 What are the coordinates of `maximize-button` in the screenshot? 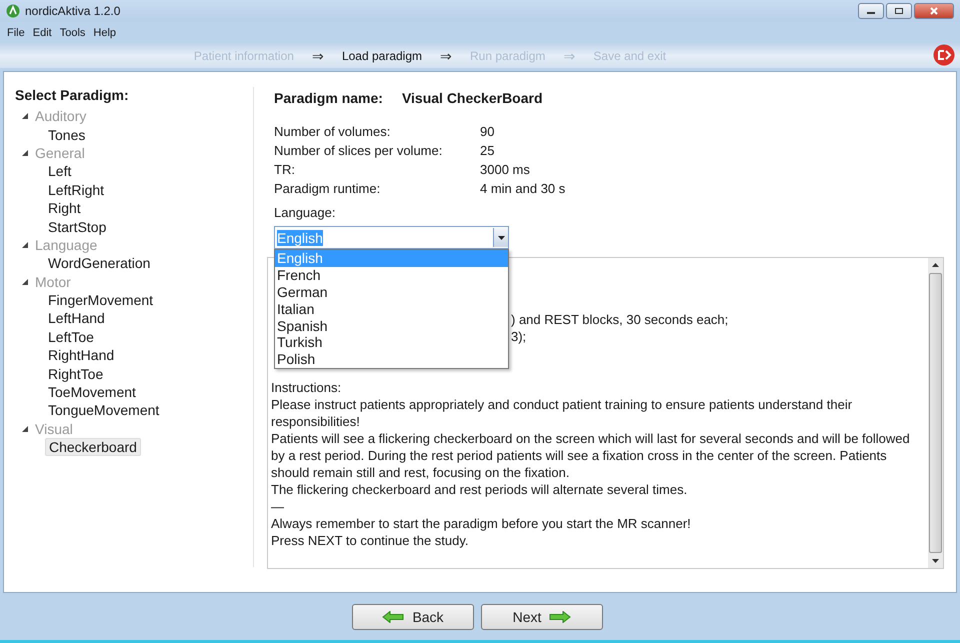 It's located at (899, 11).